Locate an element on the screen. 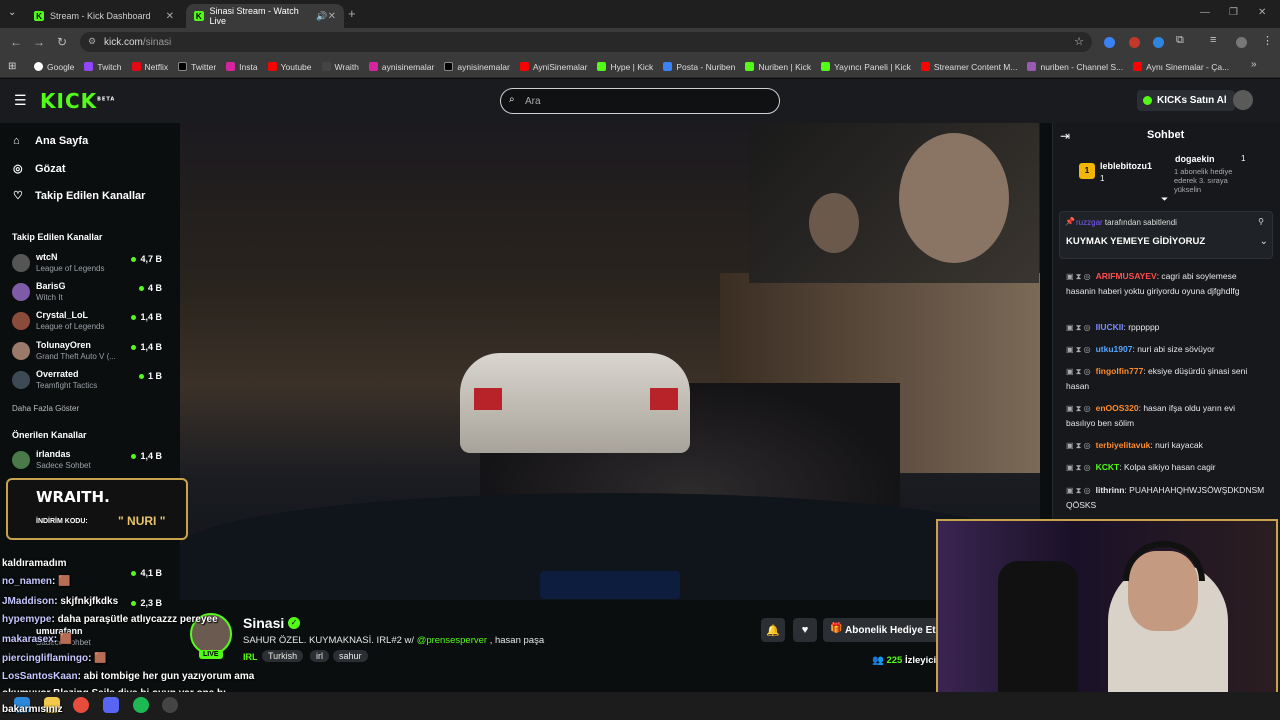 Image resolution: width=1280 pixels, height=720 pixels. bookmark-youtube: Youtube is located at coordinates (289, 67).